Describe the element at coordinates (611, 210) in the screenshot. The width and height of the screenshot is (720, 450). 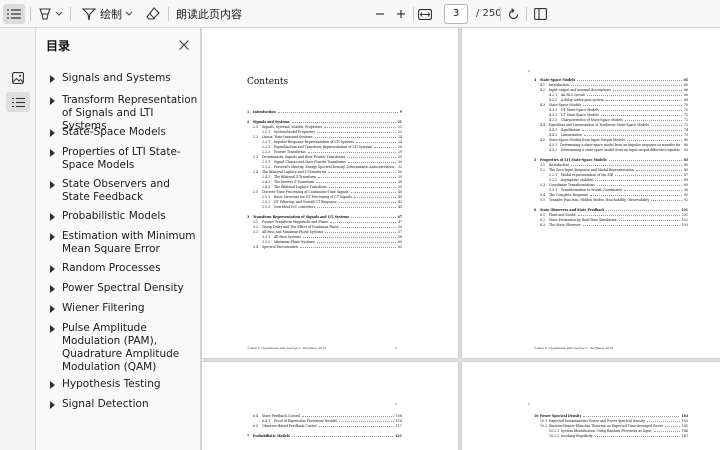
I see `toc-entry: 6 State Observers and State Feedback 101` at that location.